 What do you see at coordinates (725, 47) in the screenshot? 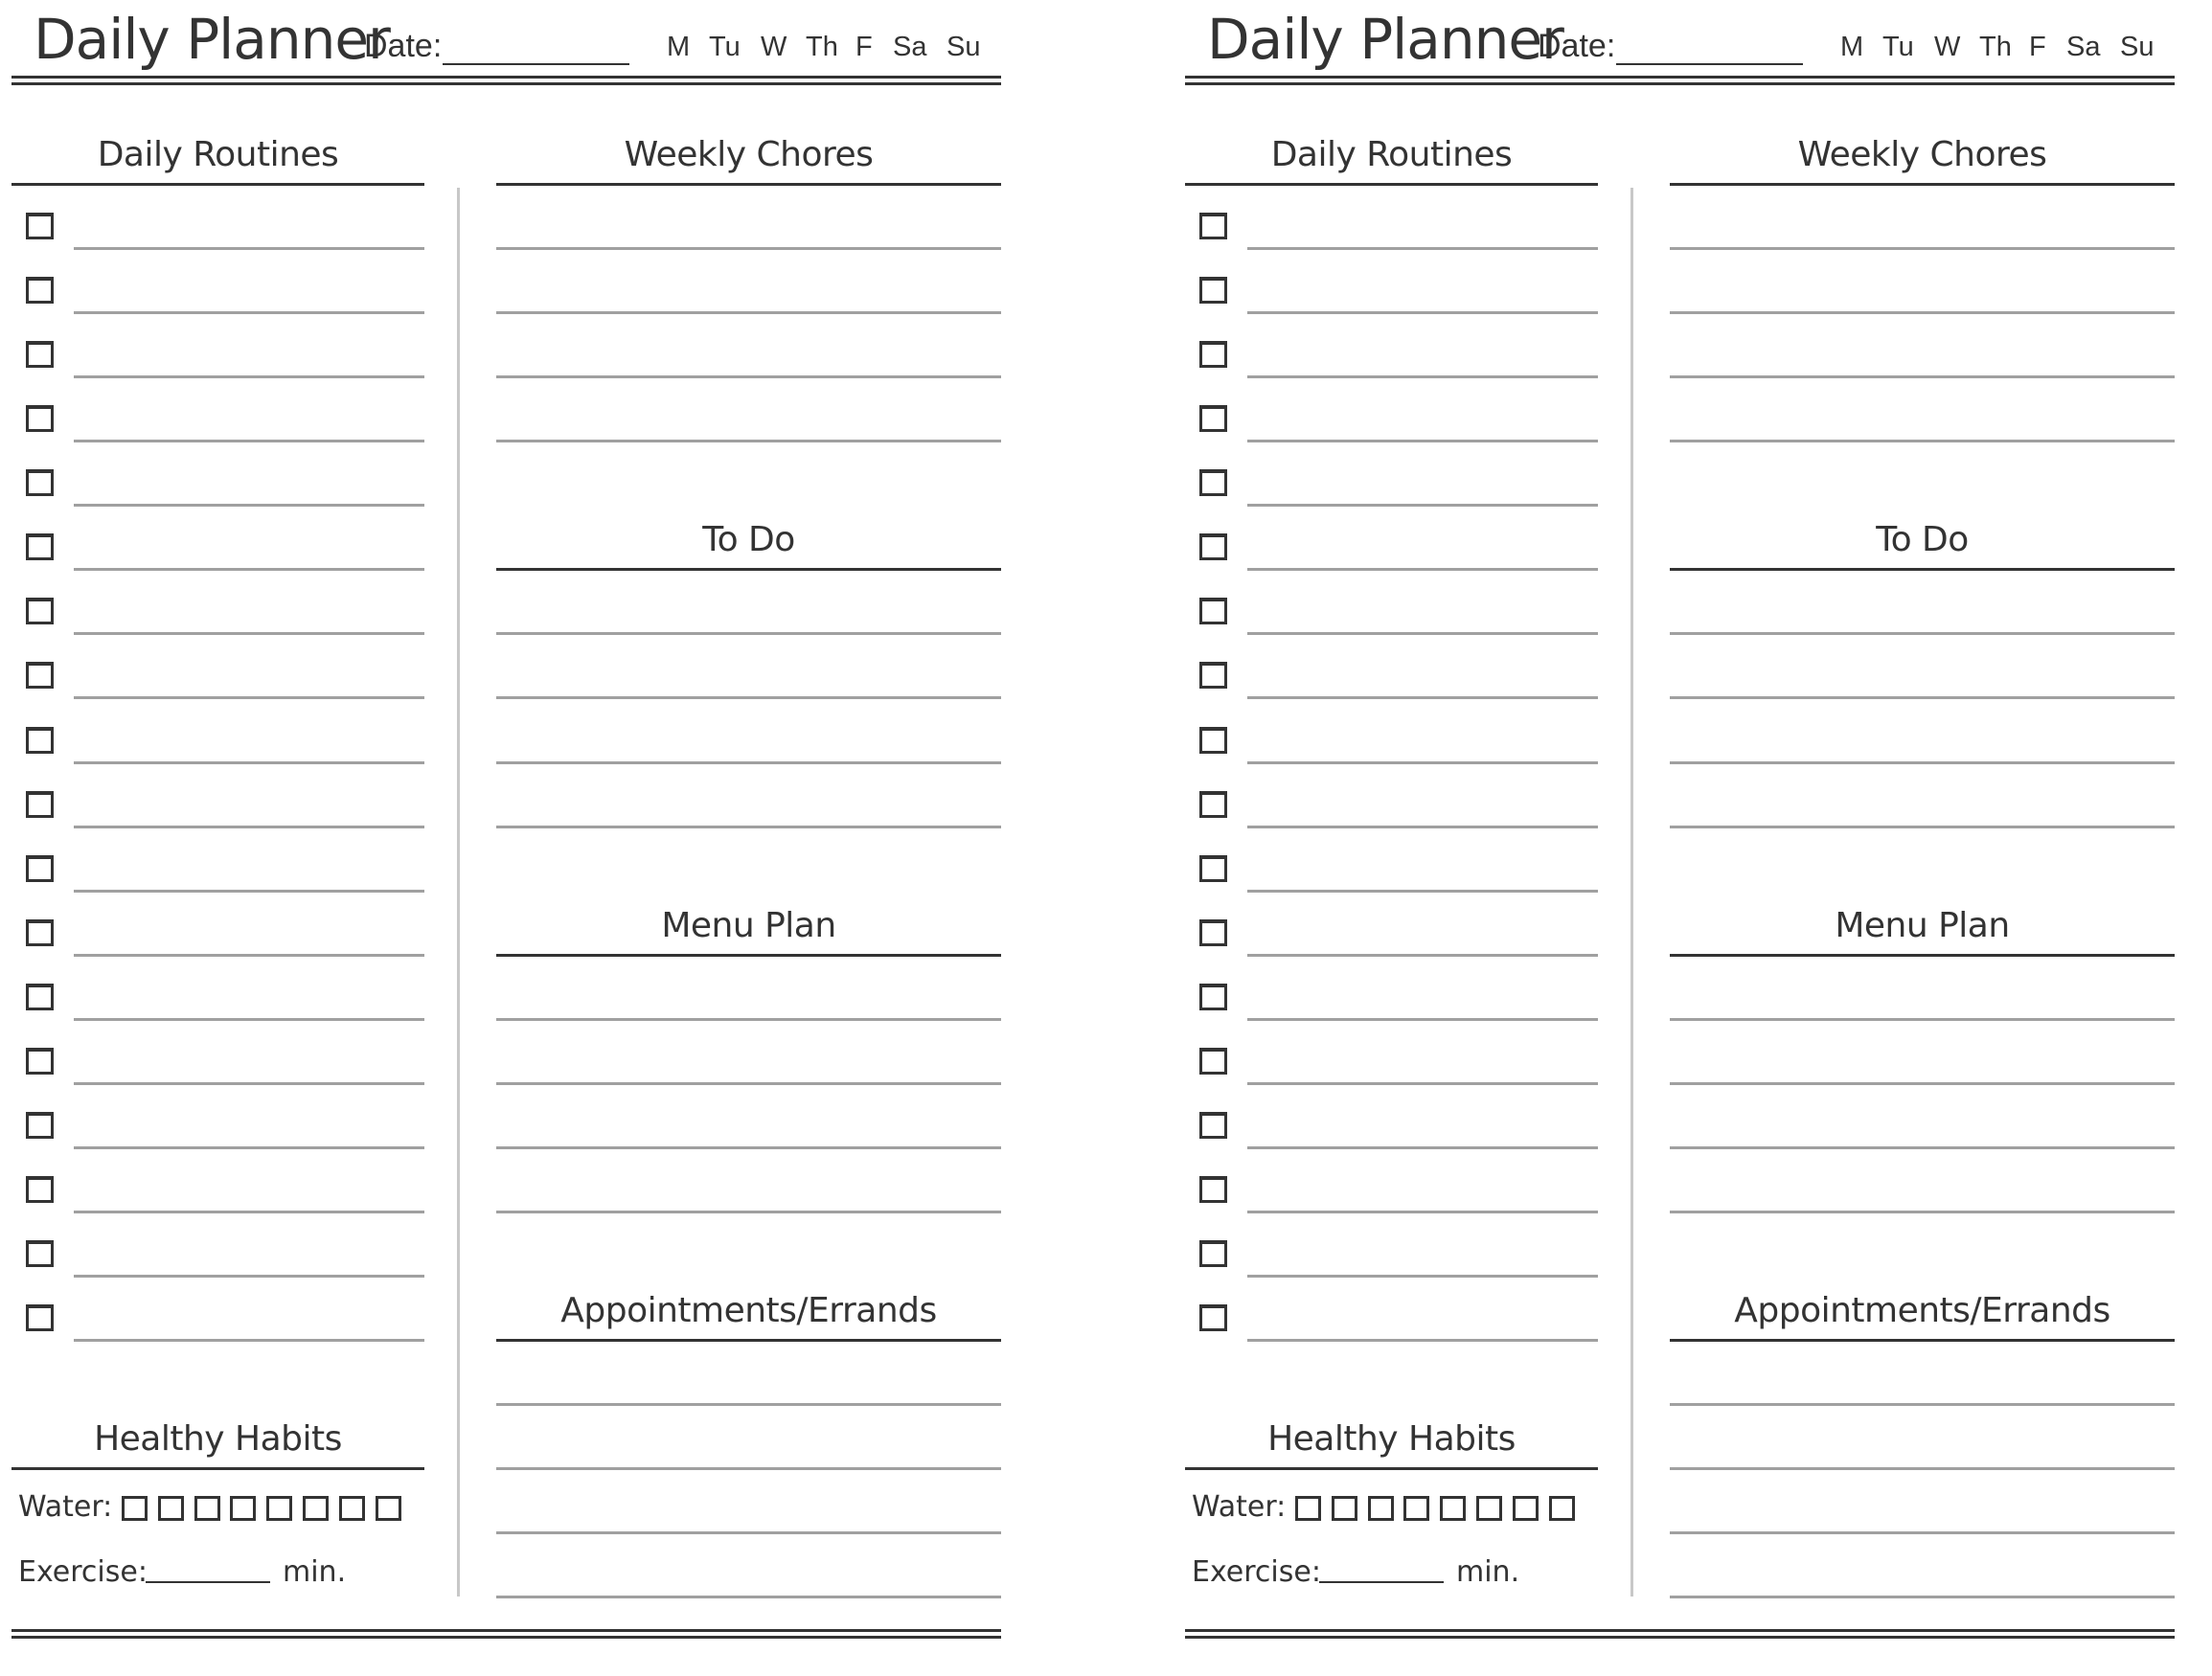
I see `weekday-option: Tu` at bounding box center [725, 47].